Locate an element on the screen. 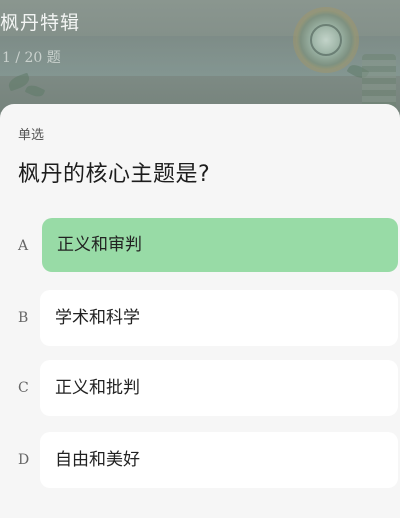 The height and width of the screenshot is (518, 400). fontaine-emblem-icon is located at coordinates (326, 40).